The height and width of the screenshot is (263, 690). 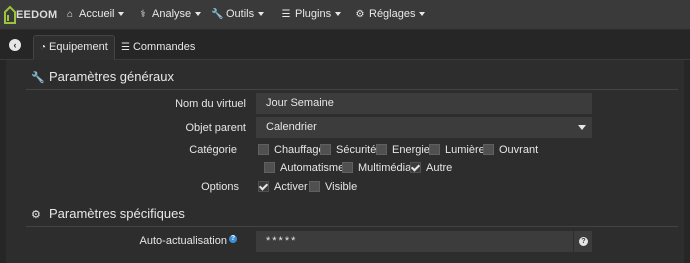 I want to click on parent-select: Calendrier, so click(x=424, y=127).